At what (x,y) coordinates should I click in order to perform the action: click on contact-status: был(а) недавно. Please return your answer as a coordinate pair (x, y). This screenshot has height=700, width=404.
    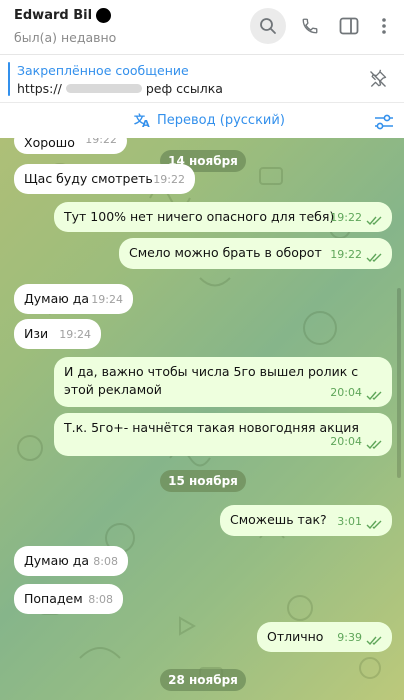
    Looking at the image, I should click on (65, 37).